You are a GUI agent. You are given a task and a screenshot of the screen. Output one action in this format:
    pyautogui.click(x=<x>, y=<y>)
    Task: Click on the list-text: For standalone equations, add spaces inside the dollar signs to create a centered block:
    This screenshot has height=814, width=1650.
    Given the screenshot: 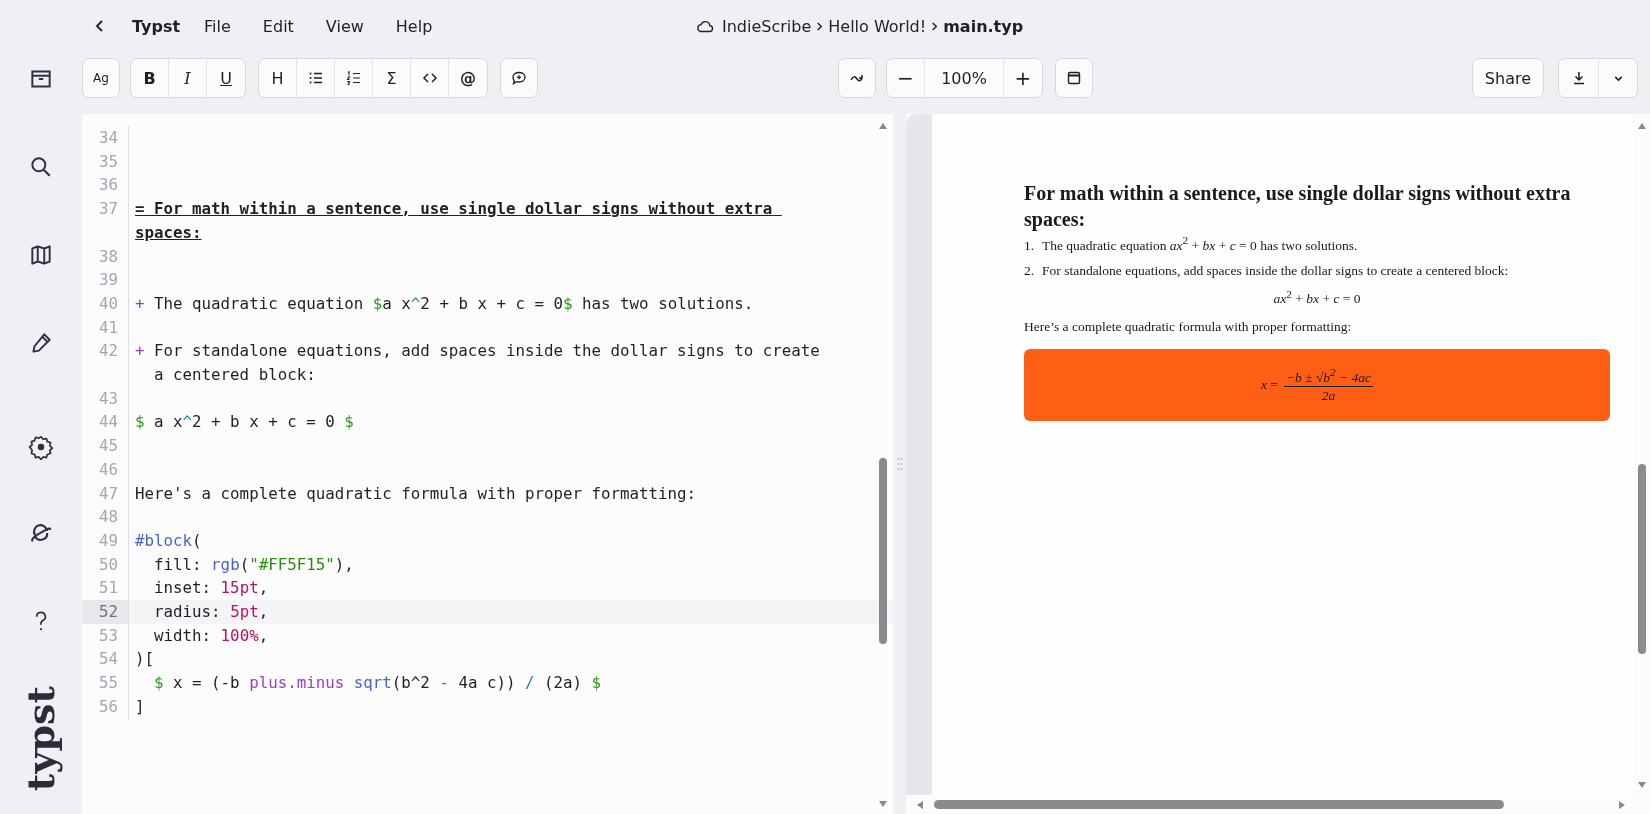 What is the action you would take?
    pyautogui.click(x=1275, y=270)
    